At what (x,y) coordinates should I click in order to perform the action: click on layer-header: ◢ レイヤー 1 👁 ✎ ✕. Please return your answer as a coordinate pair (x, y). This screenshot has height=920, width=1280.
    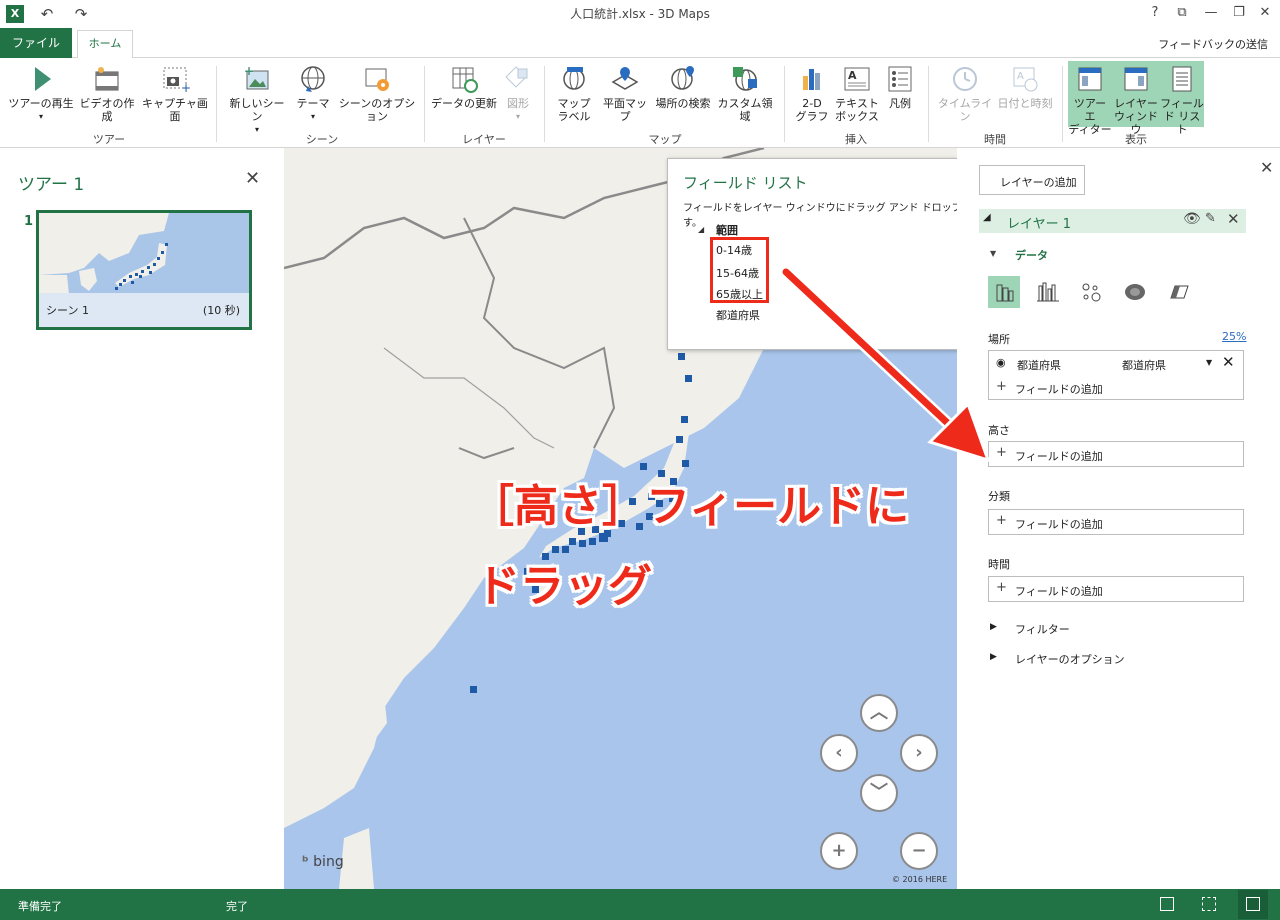
    Looking at the image, I should click on (1112, 221).